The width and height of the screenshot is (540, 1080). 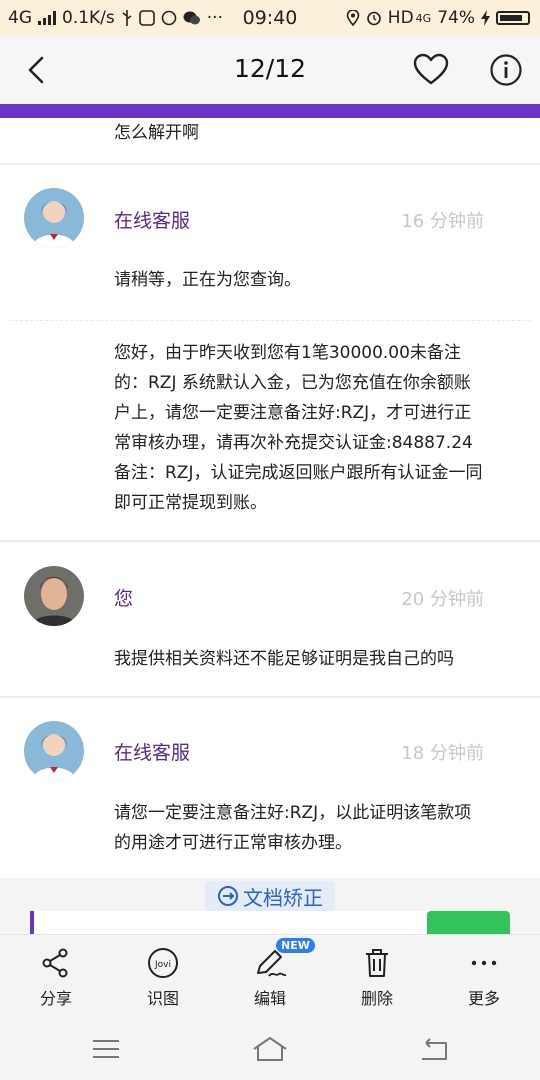 I want to click on message-dashed-divider, so click(x=270, y=320).